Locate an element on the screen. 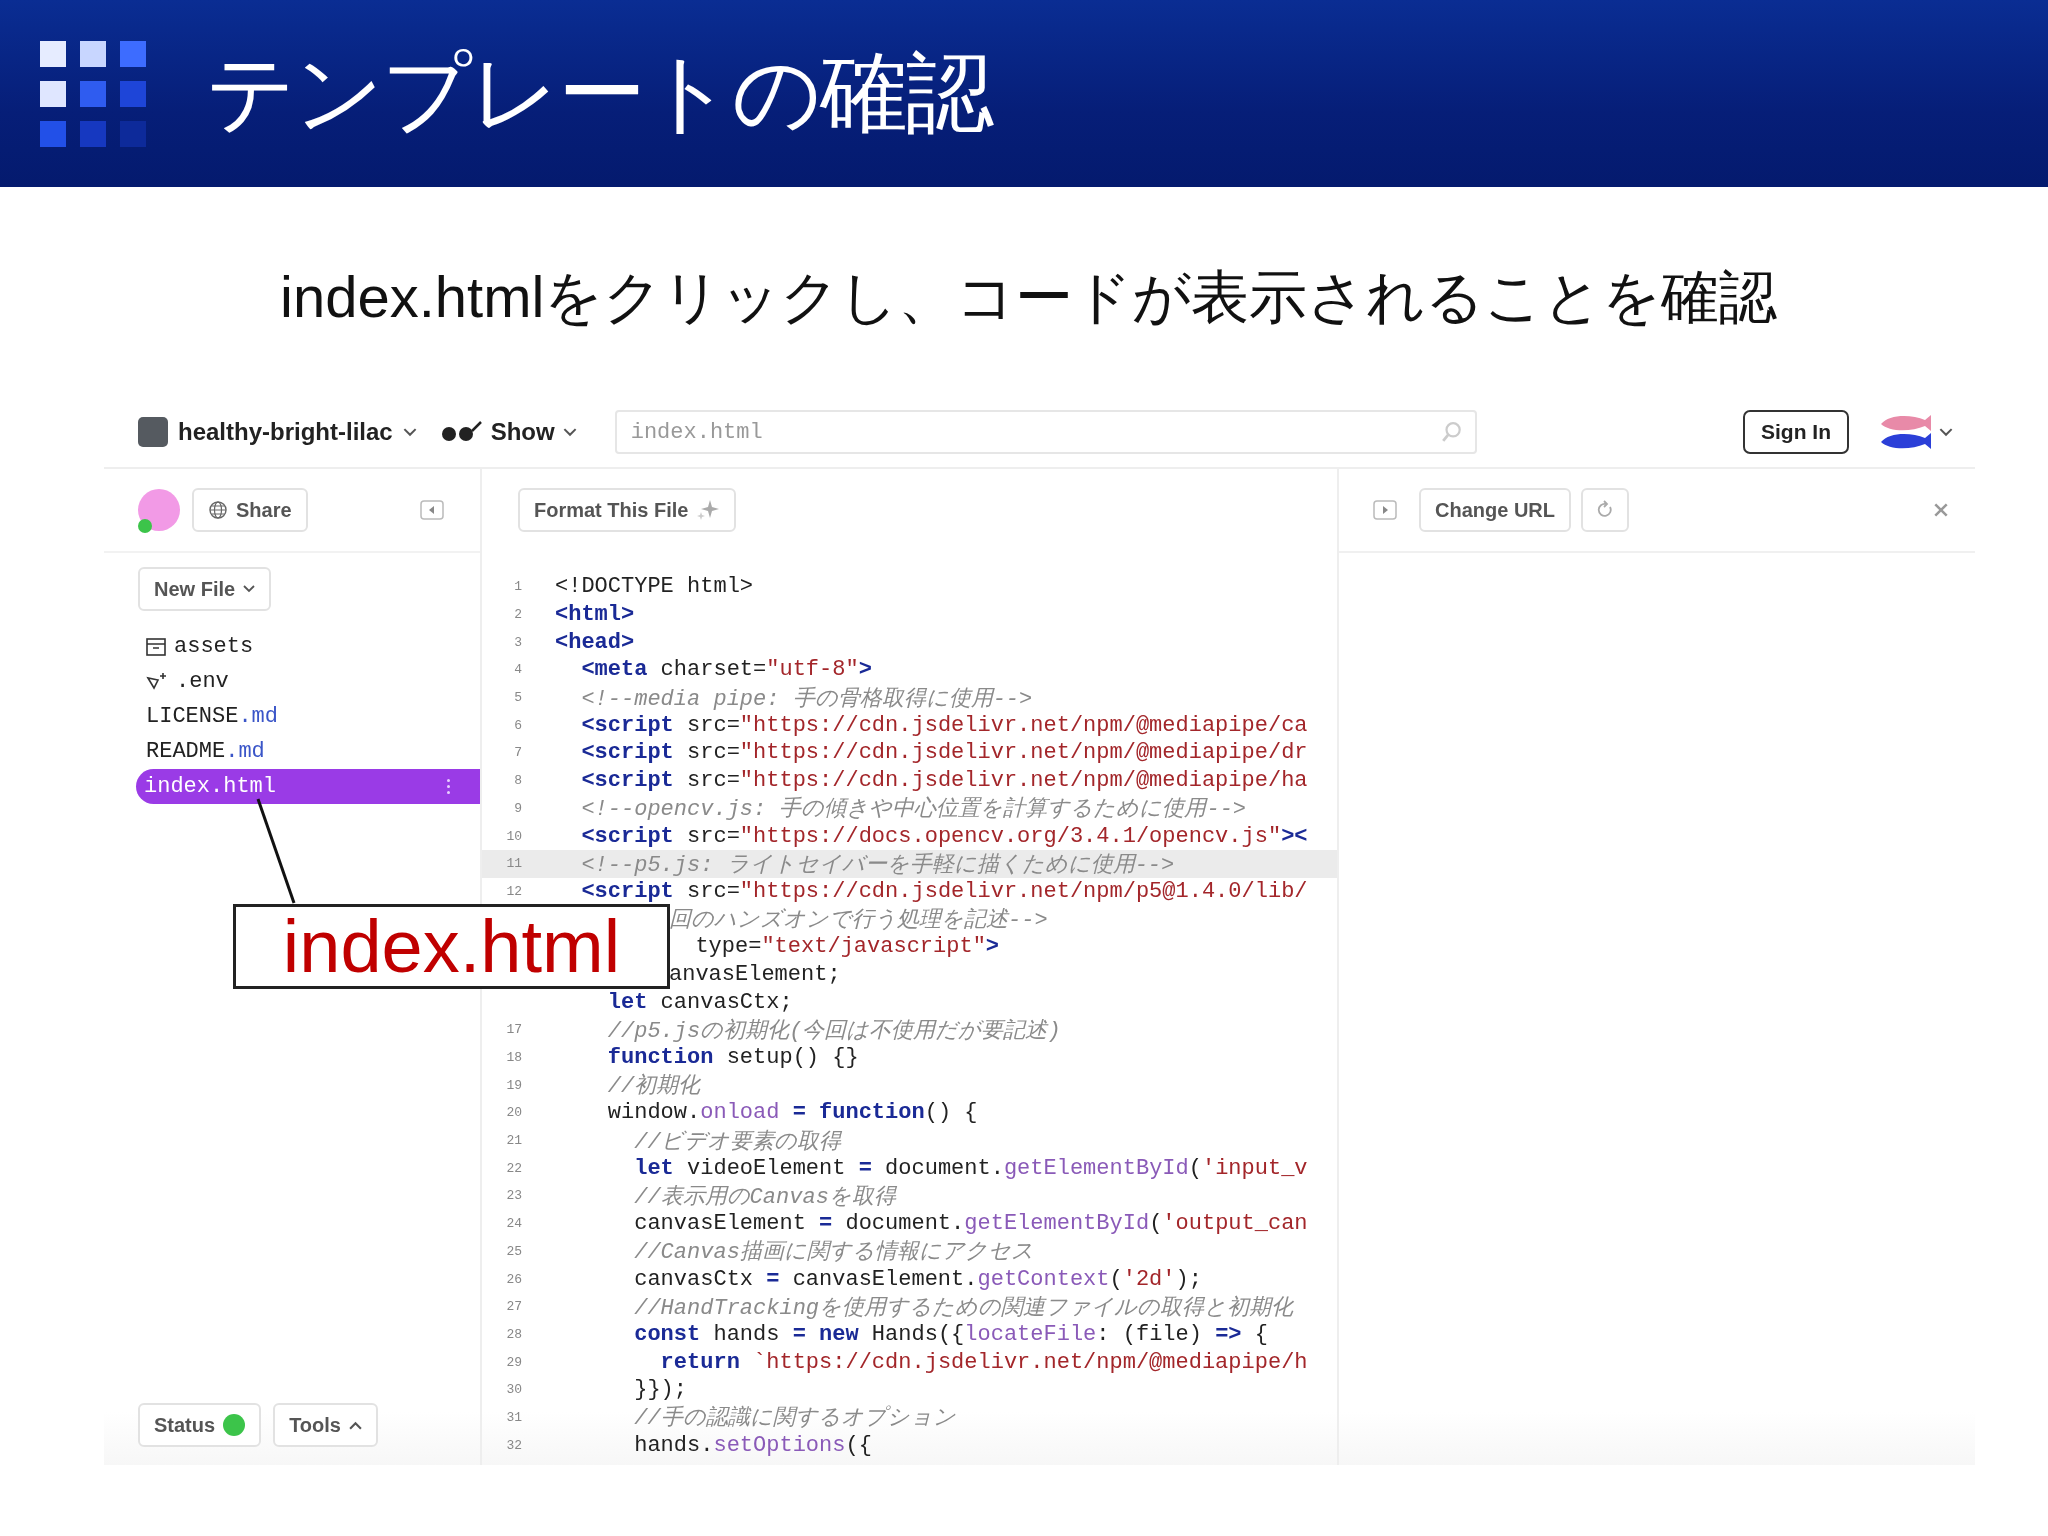 This screenshot has height=1536, width=2048. sign-in-button: Sign In is located at coordinates (1796, 432).